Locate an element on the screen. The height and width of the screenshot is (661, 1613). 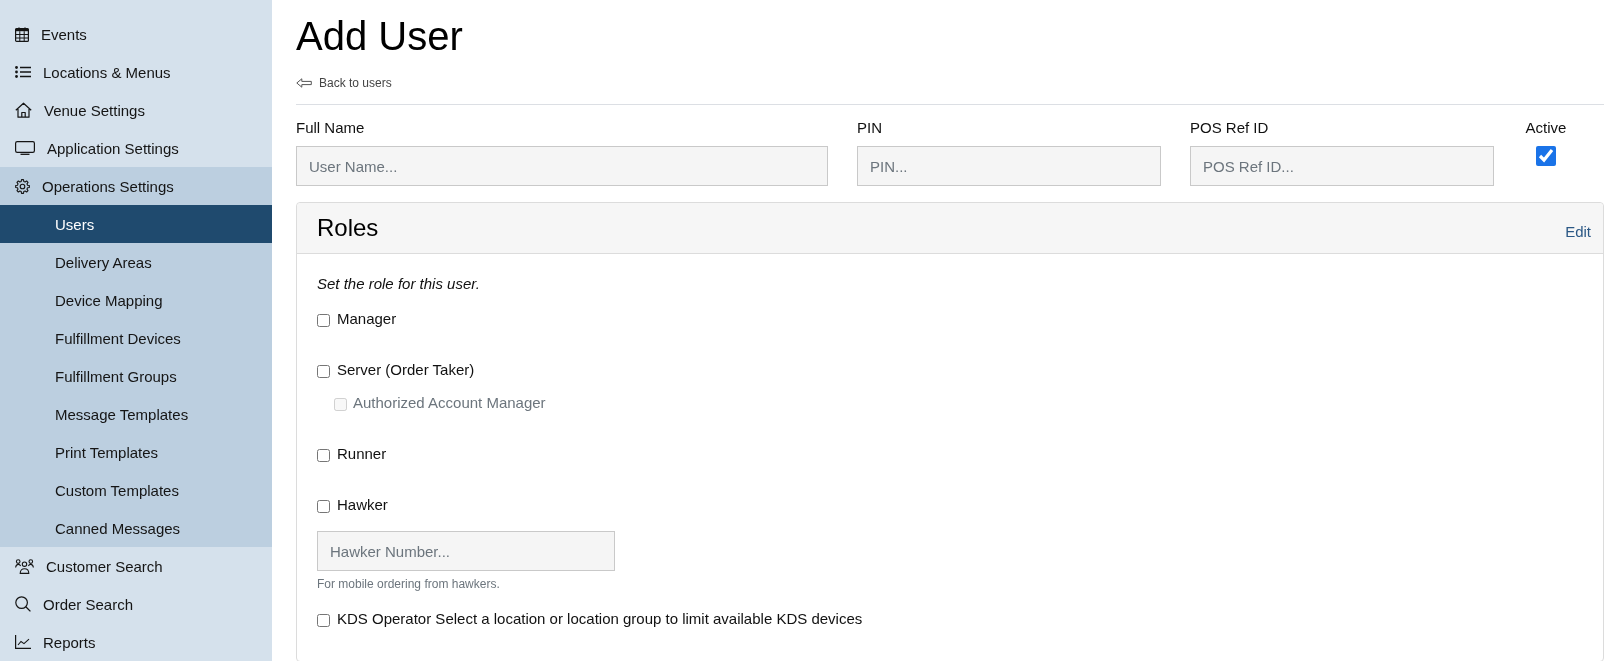
sidebar-item: Locations & Menus is located at coordinates (136, 72).